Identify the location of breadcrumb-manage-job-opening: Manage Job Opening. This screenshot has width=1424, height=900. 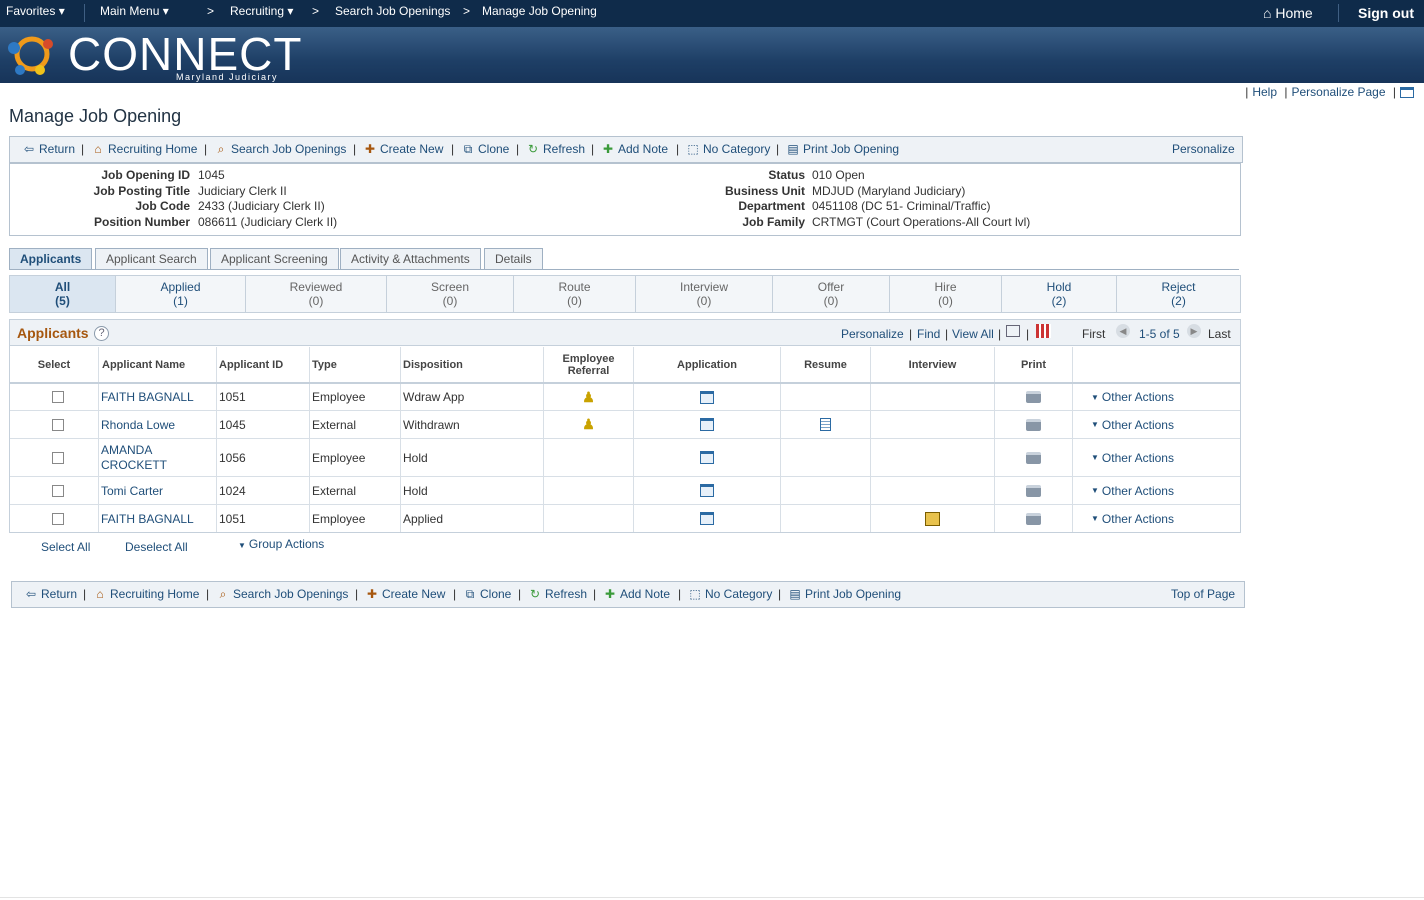
(539, 11).